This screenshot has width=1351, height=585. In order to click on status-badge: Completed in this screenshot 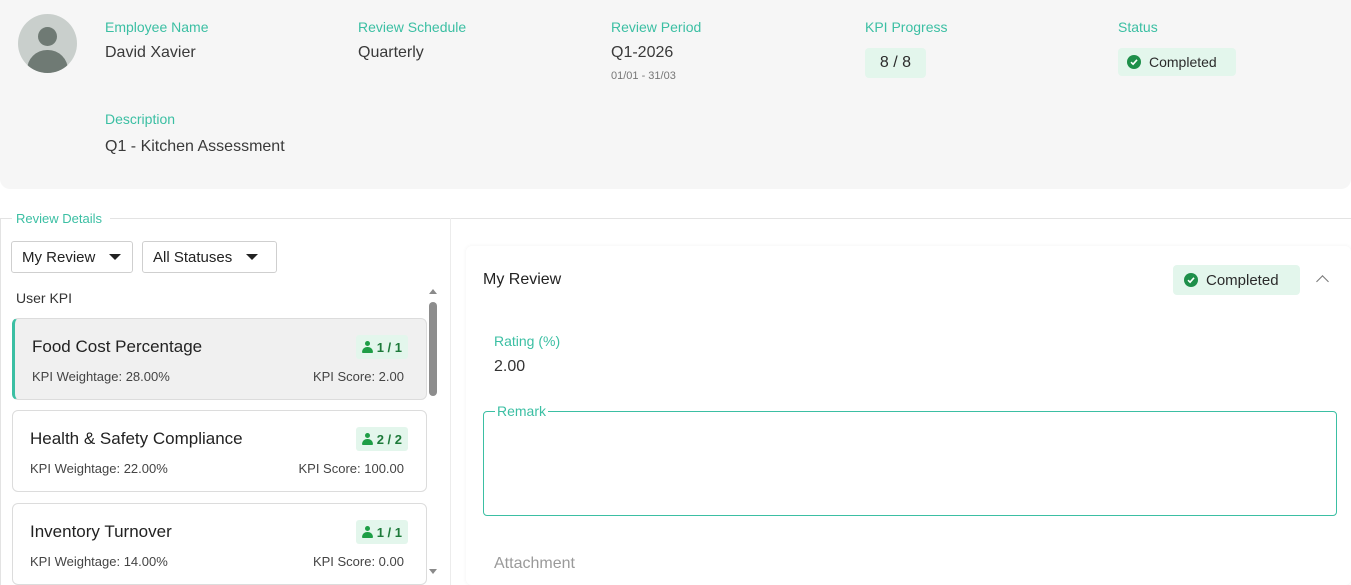, I will do `click(1177, 62)`.